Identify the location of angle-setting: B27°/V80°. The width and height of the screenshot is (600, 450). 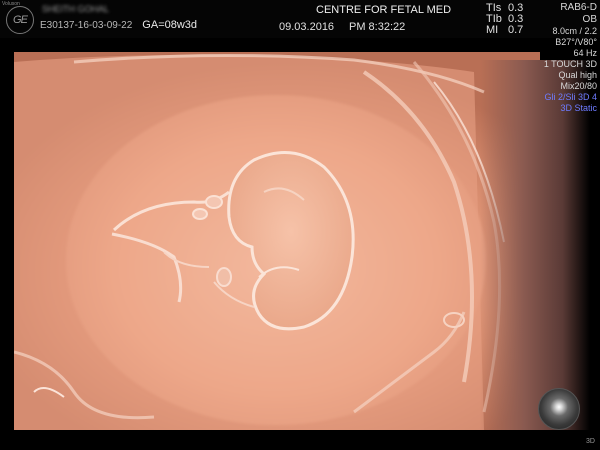
(576, 42).